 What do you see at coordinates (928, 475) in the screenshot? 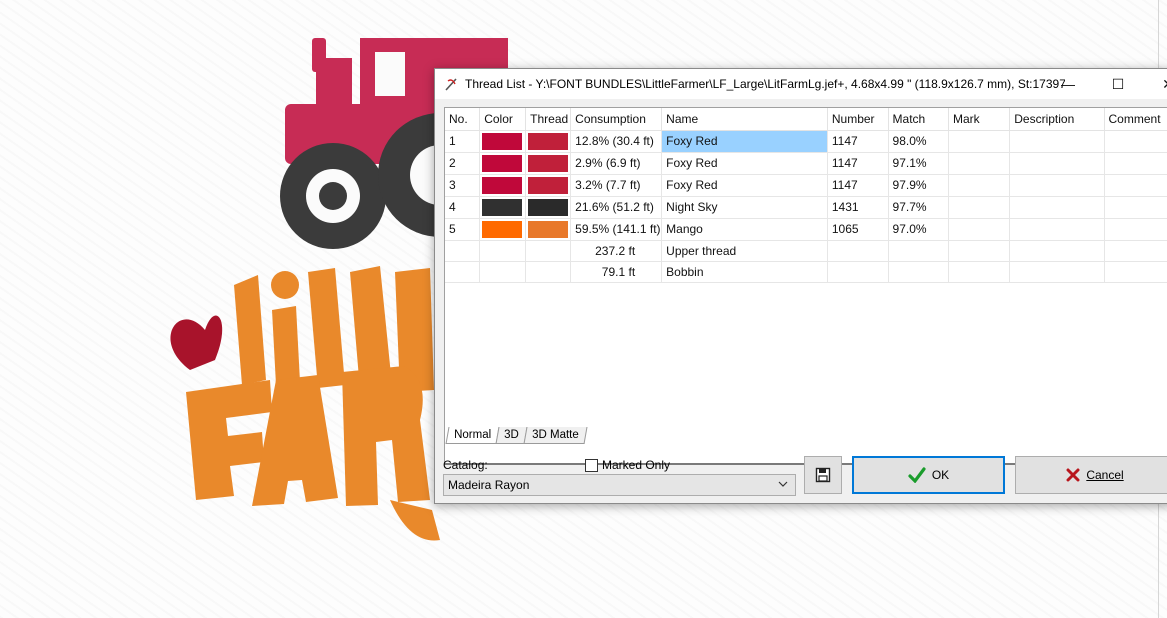
I see `ok-button: OK` at bounding box center [928, 475].